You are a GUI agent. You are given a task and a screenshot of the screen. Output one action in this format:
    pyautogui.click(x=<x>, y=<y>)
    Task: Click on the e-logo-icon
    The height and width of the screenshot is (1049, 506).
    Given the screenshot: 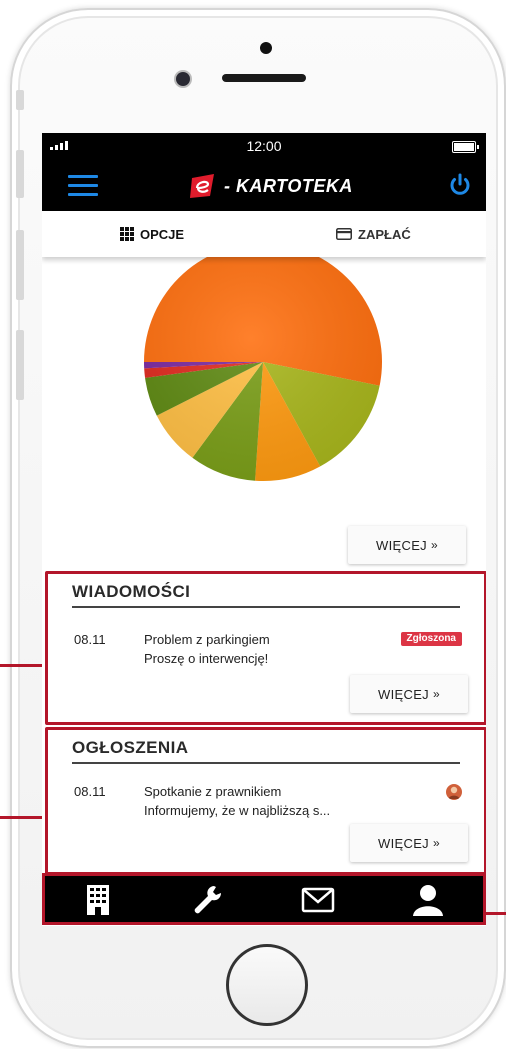 What is the action you would take?
    pyautogui.click(x=202, y=186)
    